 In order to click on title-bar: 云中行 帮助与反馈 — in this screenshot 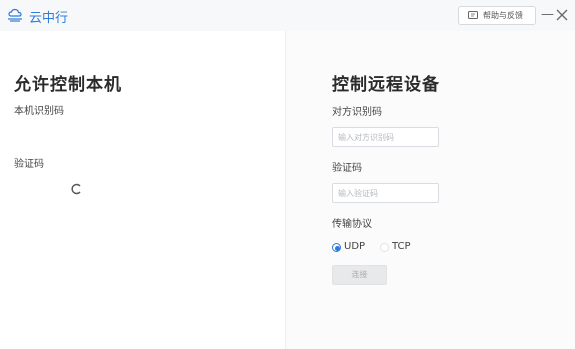, I will do `click(287, 15)`.